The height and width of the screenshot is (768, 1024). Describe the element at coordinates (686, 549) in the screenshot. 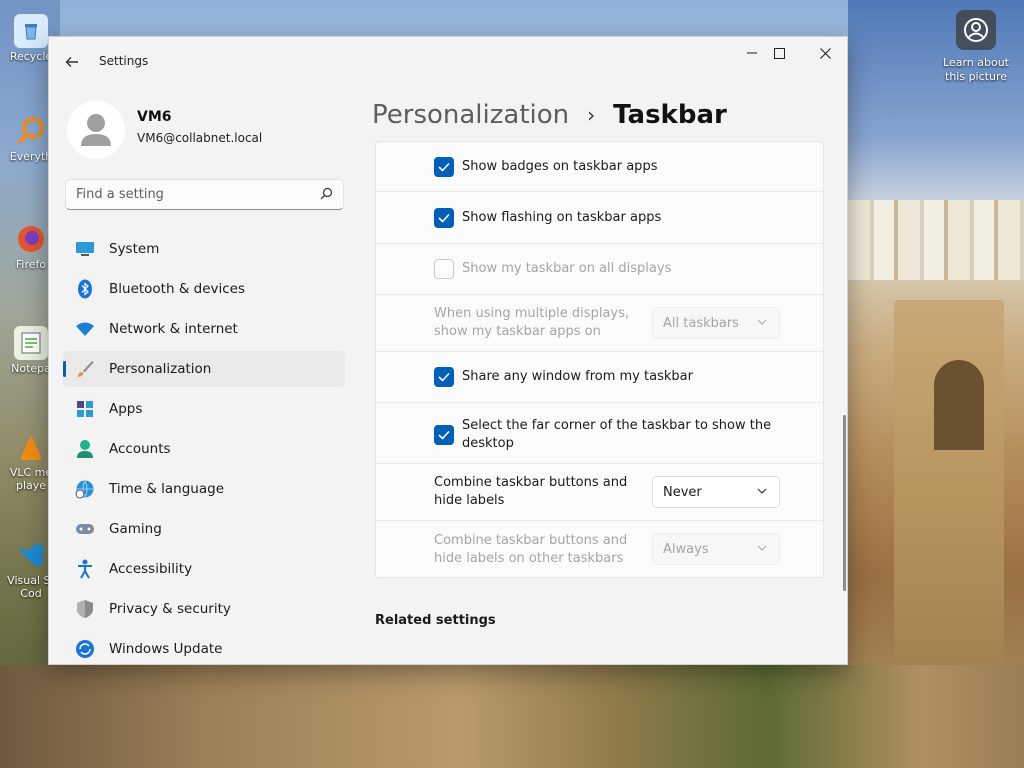

I see `dropdown-value: Always` at that location.